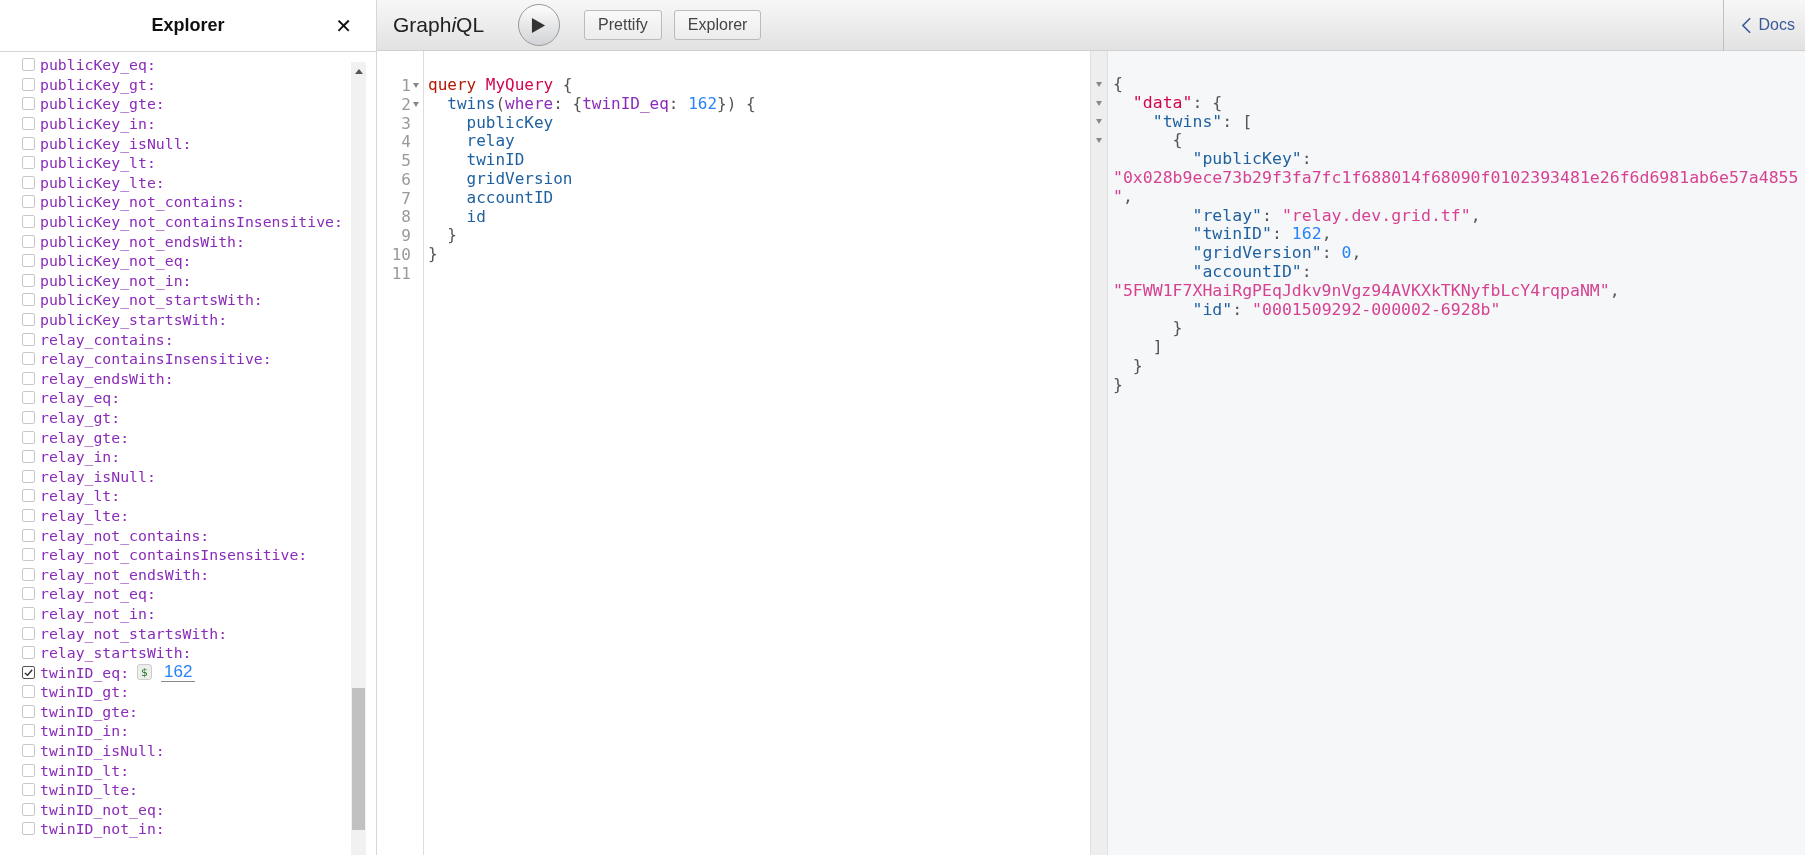 This screenshot has width=1805, height=855. I want to click on result-line: "0x028b9ece73b29f3fa7fc1f688014f68090f0102393481e26f6d6981ab6e57a4855, so click(1456, 178).